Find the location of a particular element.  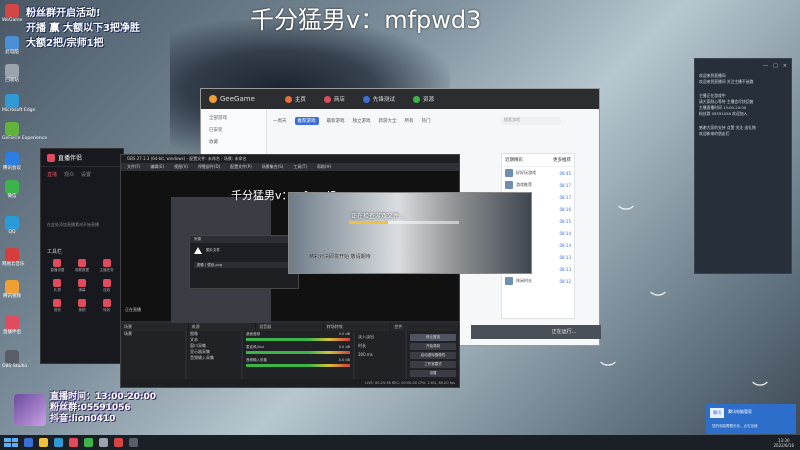

store-icon is located at coordinates (327, 99).